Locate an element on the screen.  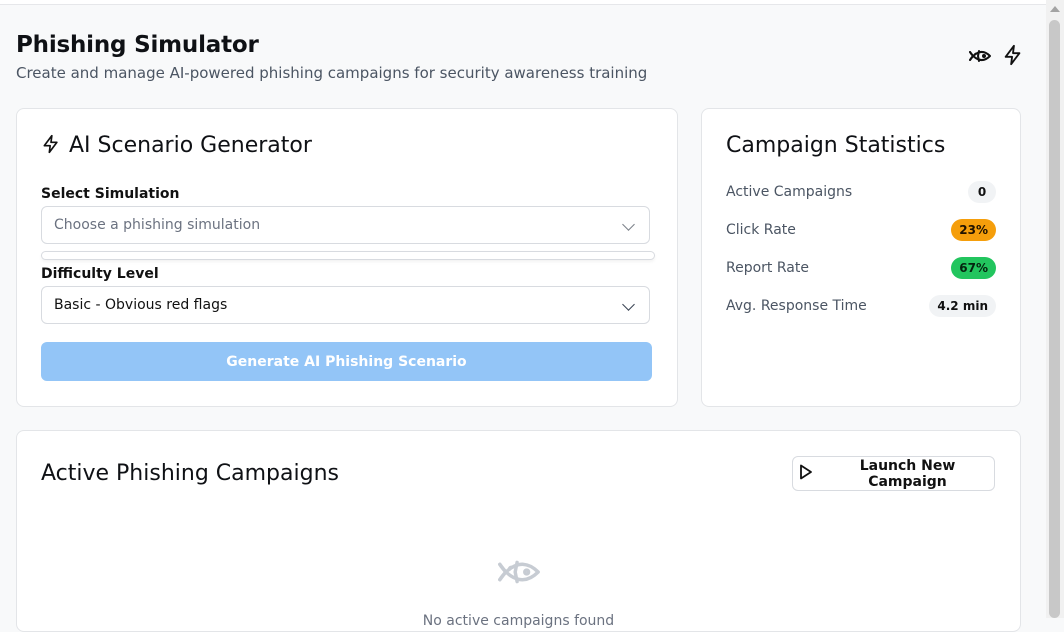
generator-title: AI Scenario Generator is located at coordinates (190, 145).